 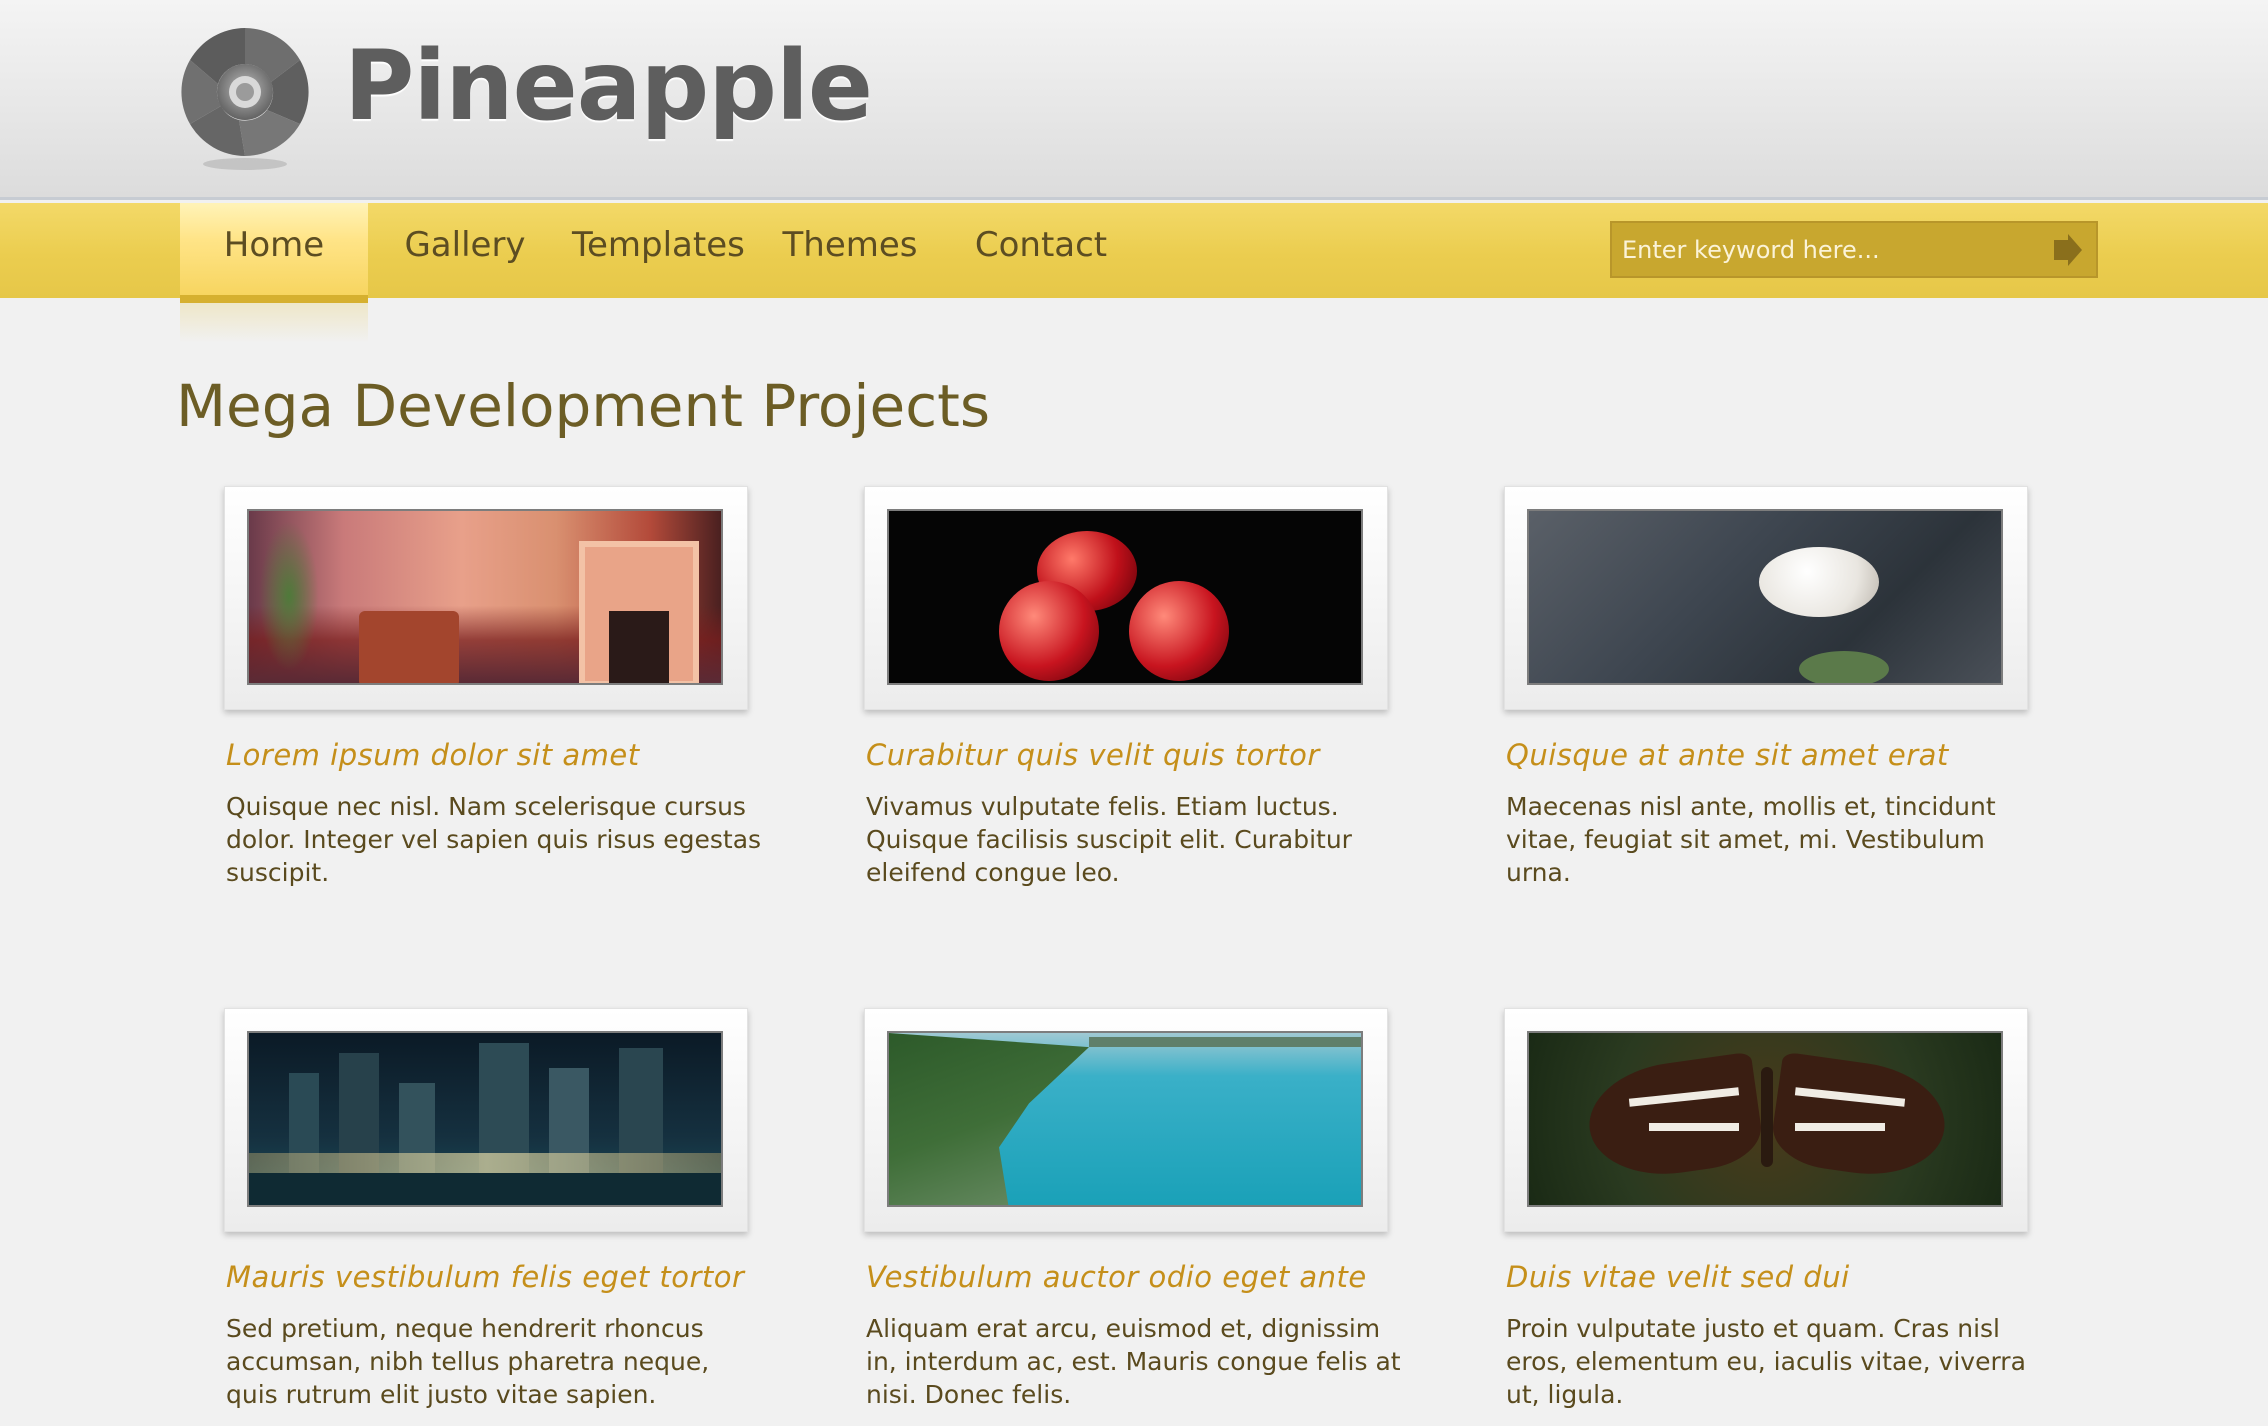 What do you see at coordinates (274, 323) in the screenshot?
I see `active-tab-glow` at bounding box center [274, 323].